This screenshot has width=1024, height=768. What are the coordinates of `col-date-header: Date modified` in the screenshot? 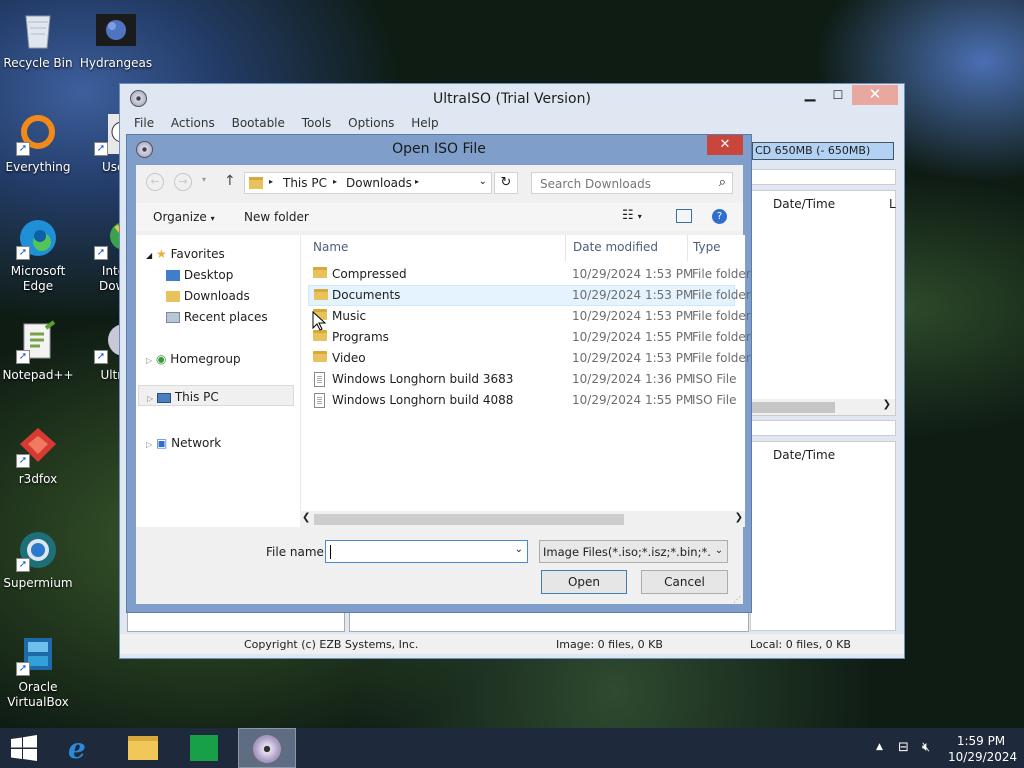 It's located at (615, 247).